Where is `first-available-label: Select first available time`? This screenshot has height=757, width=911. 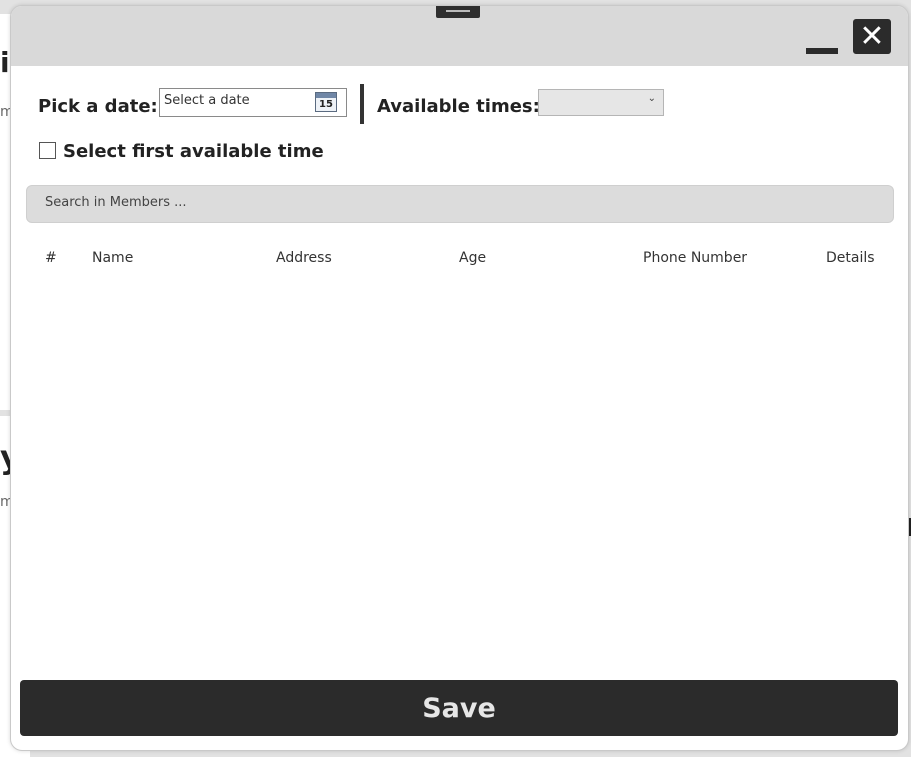
first-available-label: Select first available time is located at coordinates (193, 151).